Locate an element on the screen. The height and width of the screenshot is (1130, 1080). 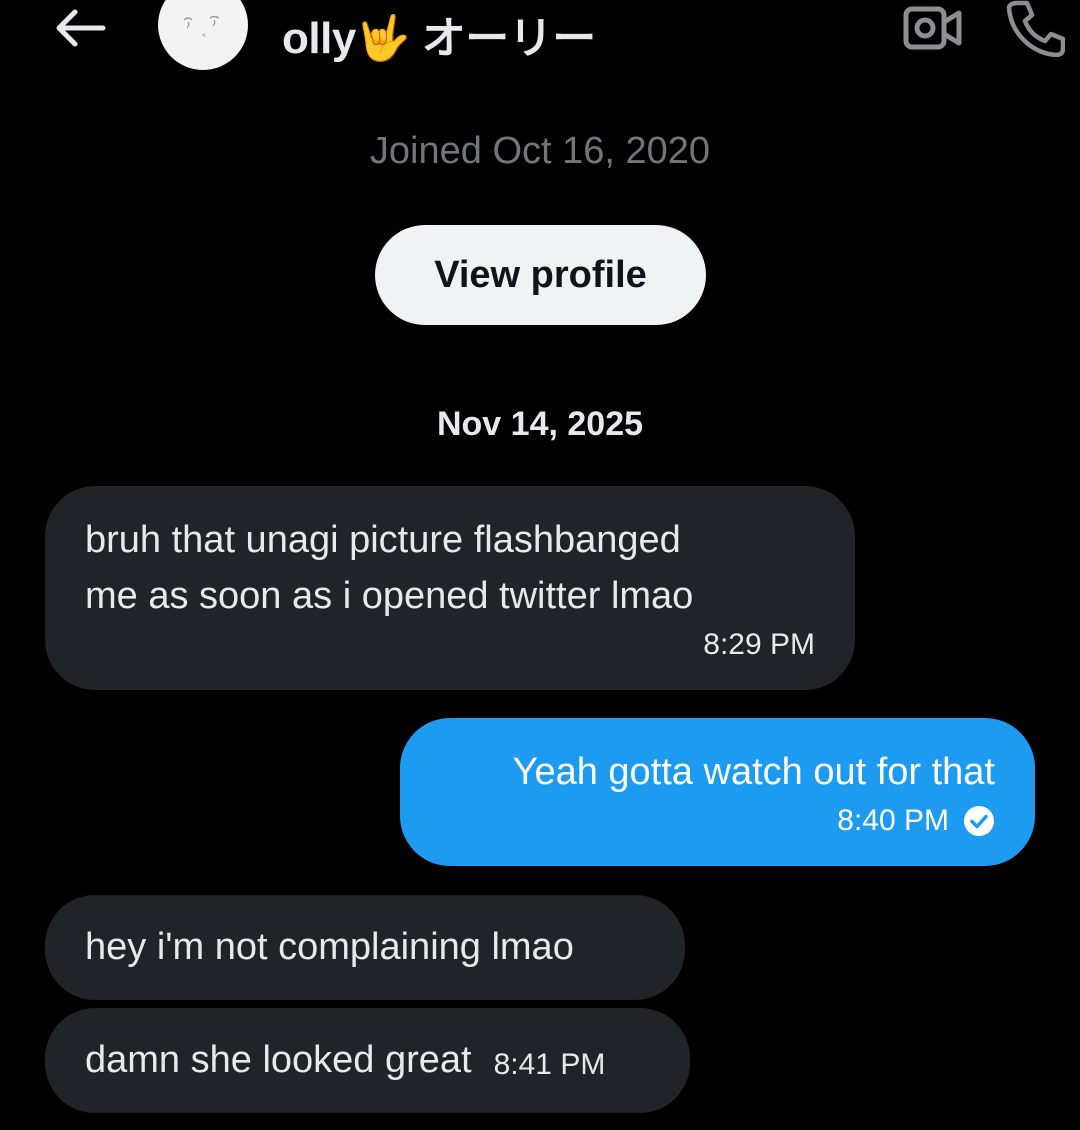
joined-date: Joined Oct 16, 2020 is located at coordinates (540, 151).